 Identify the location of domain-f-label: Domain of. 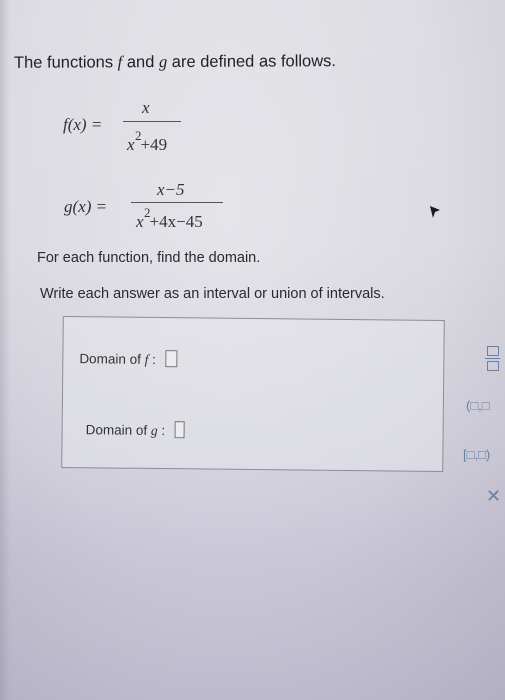
(110, 359).